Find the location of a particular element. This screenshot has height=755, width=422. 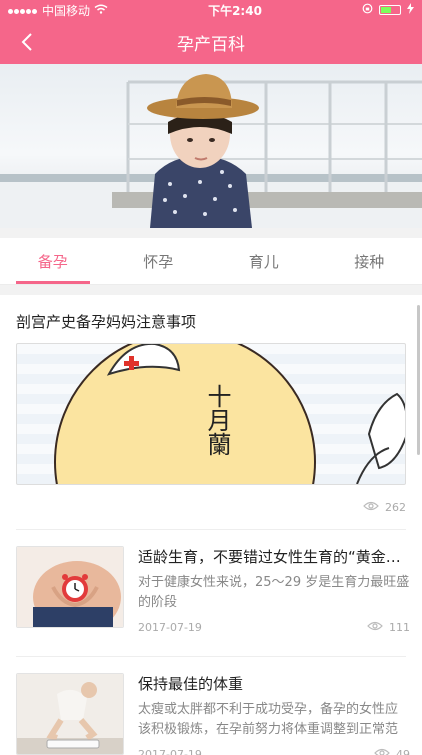

battery-icon is located at coordinates (390, 10).